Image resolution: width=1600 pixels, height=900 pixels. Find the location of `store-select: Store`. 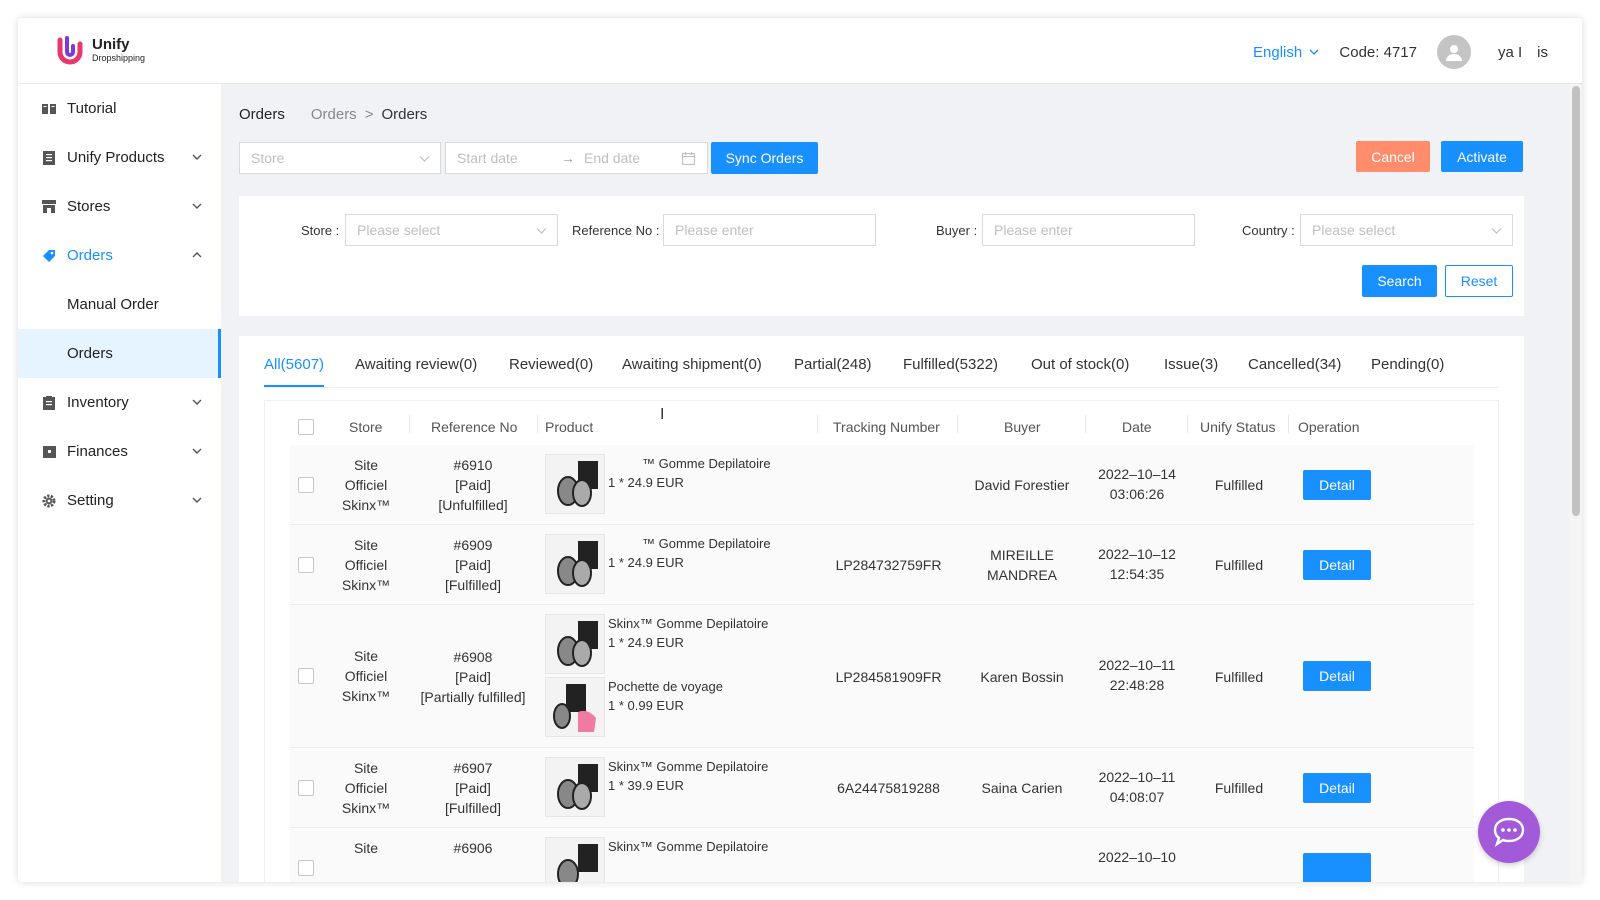

store-select: Store is located at coordinates (340, 158).